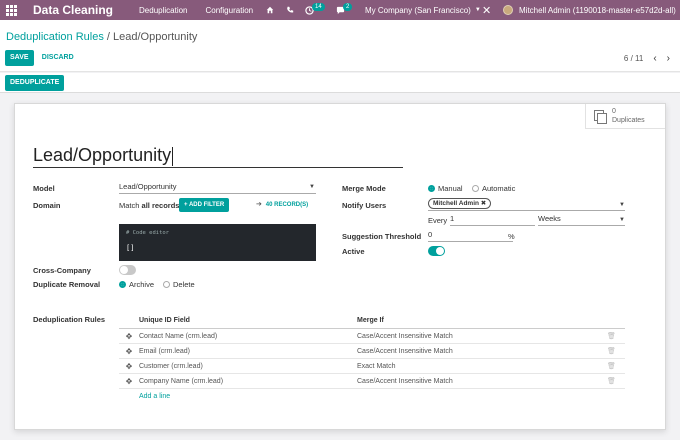 This screenshot has height=440, width=680. What do you see at coordinates (129, 205) in the screenshot?
I see `domain-prefix: Match` at bounding box center [129, 205].